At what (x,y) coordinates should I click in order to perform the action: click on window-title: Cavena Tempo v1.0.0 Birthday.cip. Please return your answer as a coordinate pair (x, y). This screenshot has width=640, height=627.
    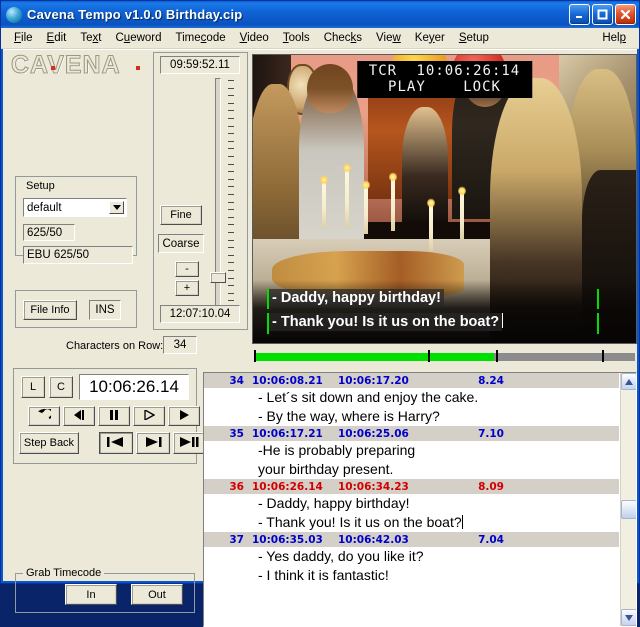
    Looking at the image, I should click on (135, 14).